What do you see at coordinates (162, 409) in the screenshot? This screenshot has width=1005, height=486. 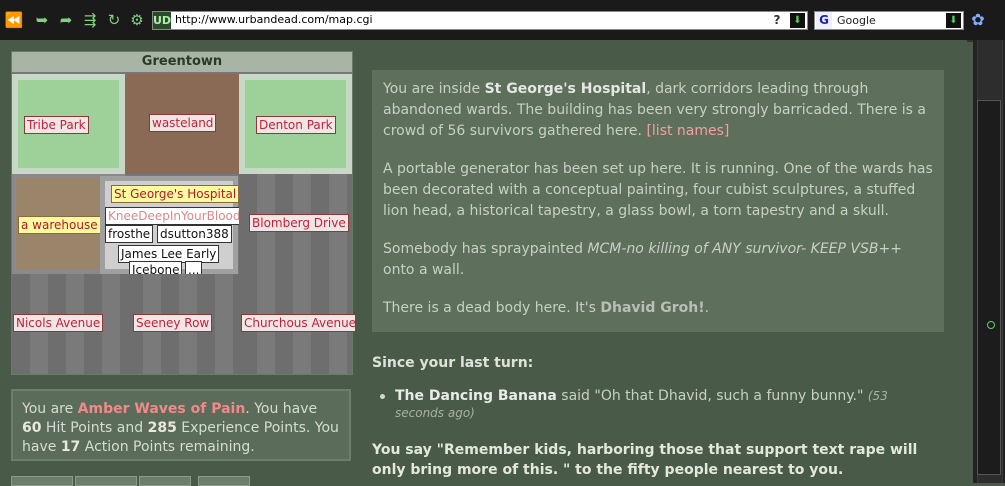 I see `player-name: Amber Waves of Pain` at bounding box center [162, 409].